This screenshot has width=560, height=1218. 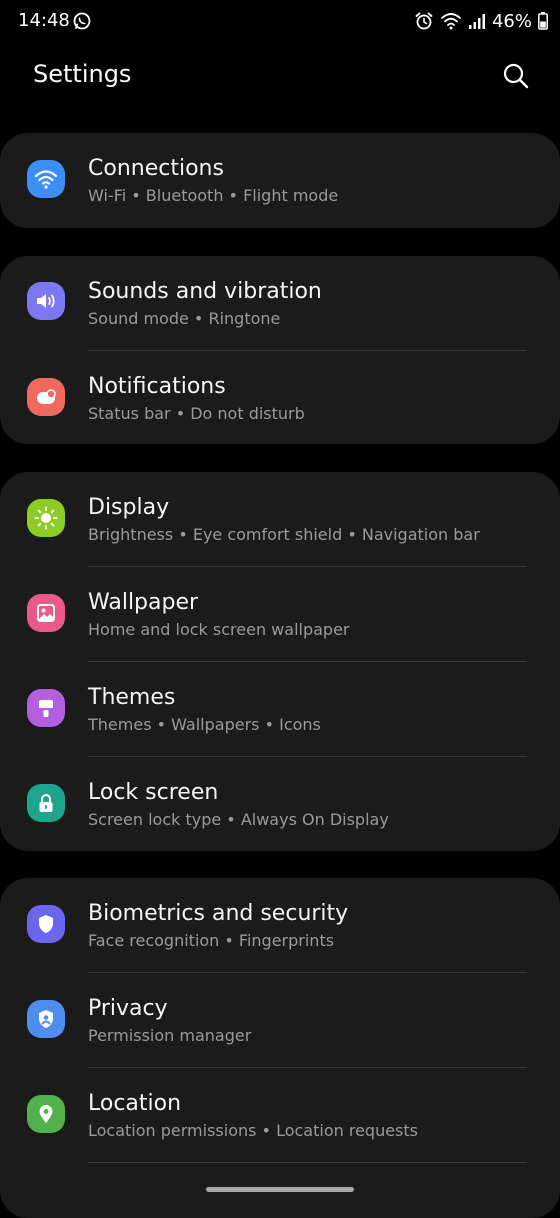 I want to click on biometrics-icon-badge, so click(x=46, y=924).